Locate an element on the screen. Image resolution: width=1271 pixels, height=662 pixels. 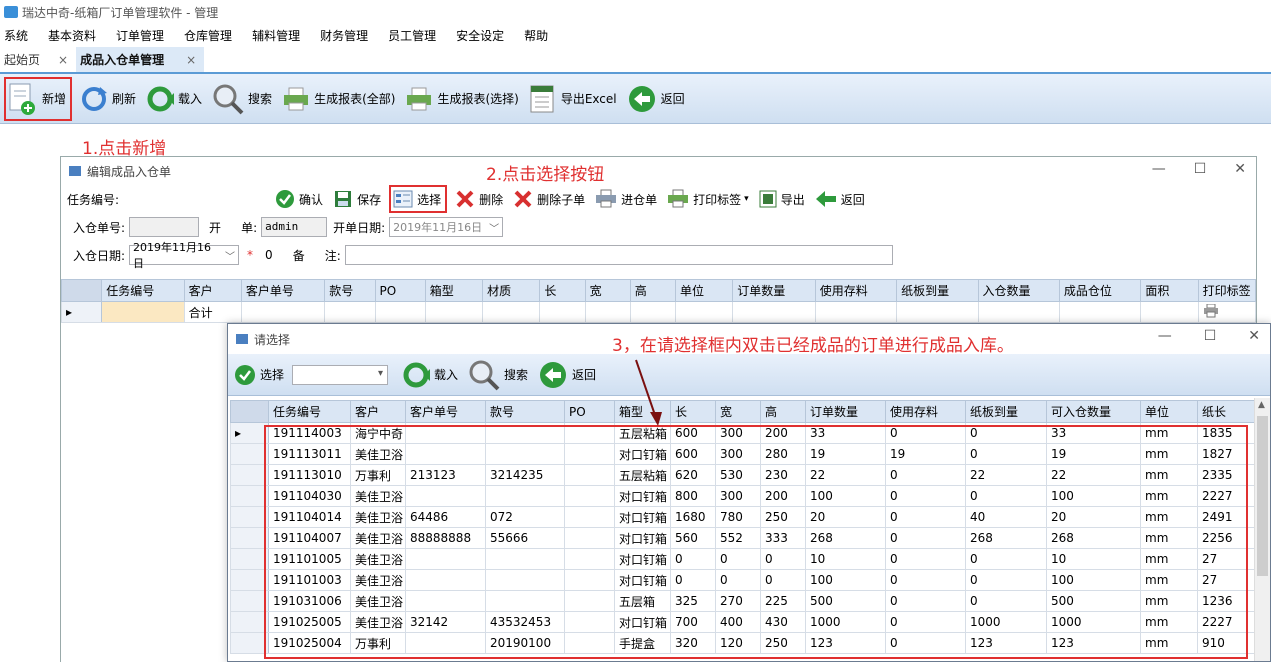
in-no-input is located at coordinates (164, 227).